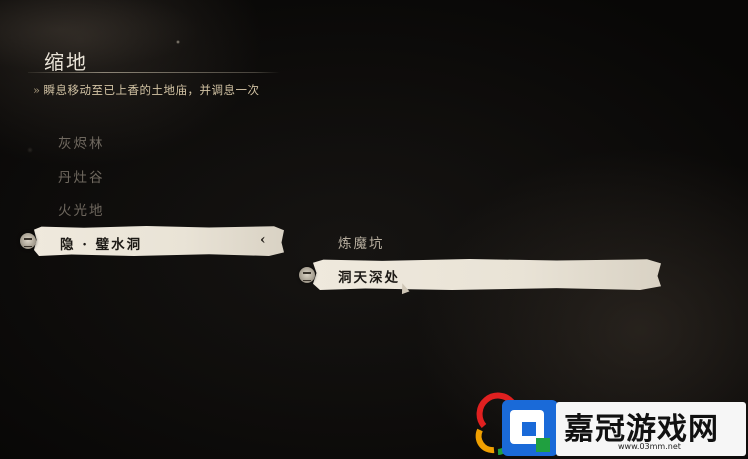  Describe the element at coordinates (37, 90) in the screenshot. I see `subtitle-arrow-icon: »` at that location.